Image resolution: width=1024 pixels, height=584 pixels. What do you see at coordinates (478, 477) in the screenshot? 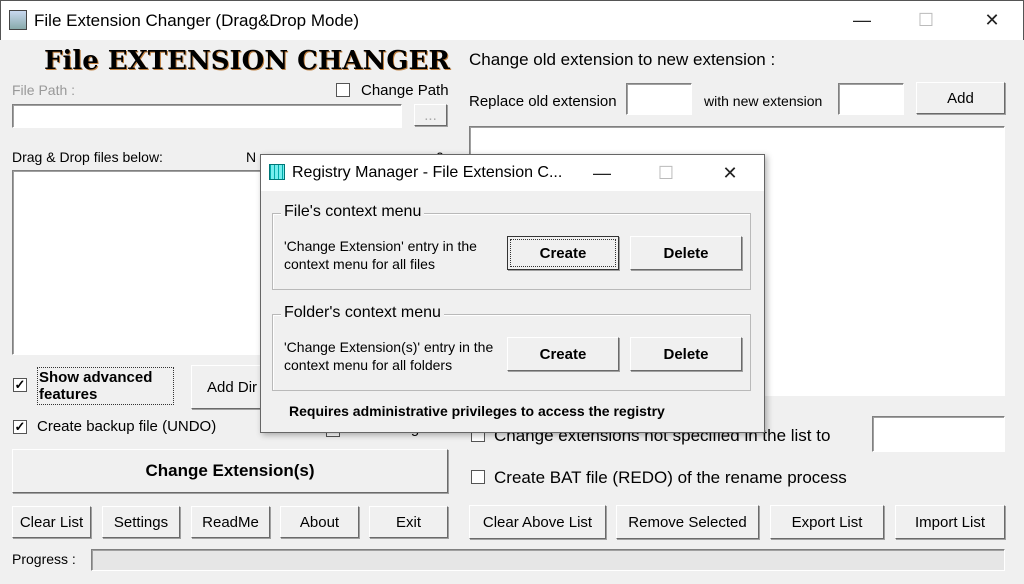
I see `bat-checkbox` at bounding box center [478, 477].